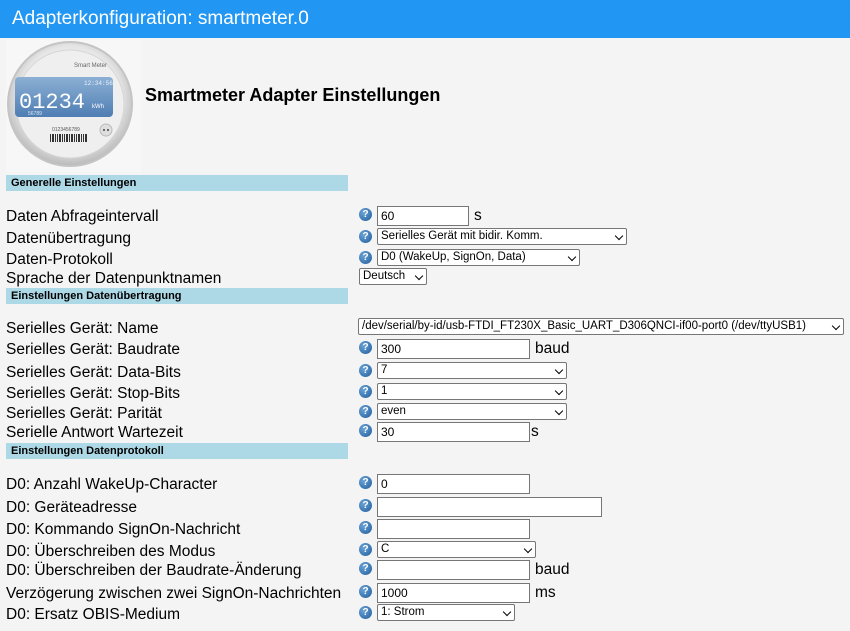  I want to click on row-mode-override: D0: Überschreiben des Modus ? C, so click(425, 551).